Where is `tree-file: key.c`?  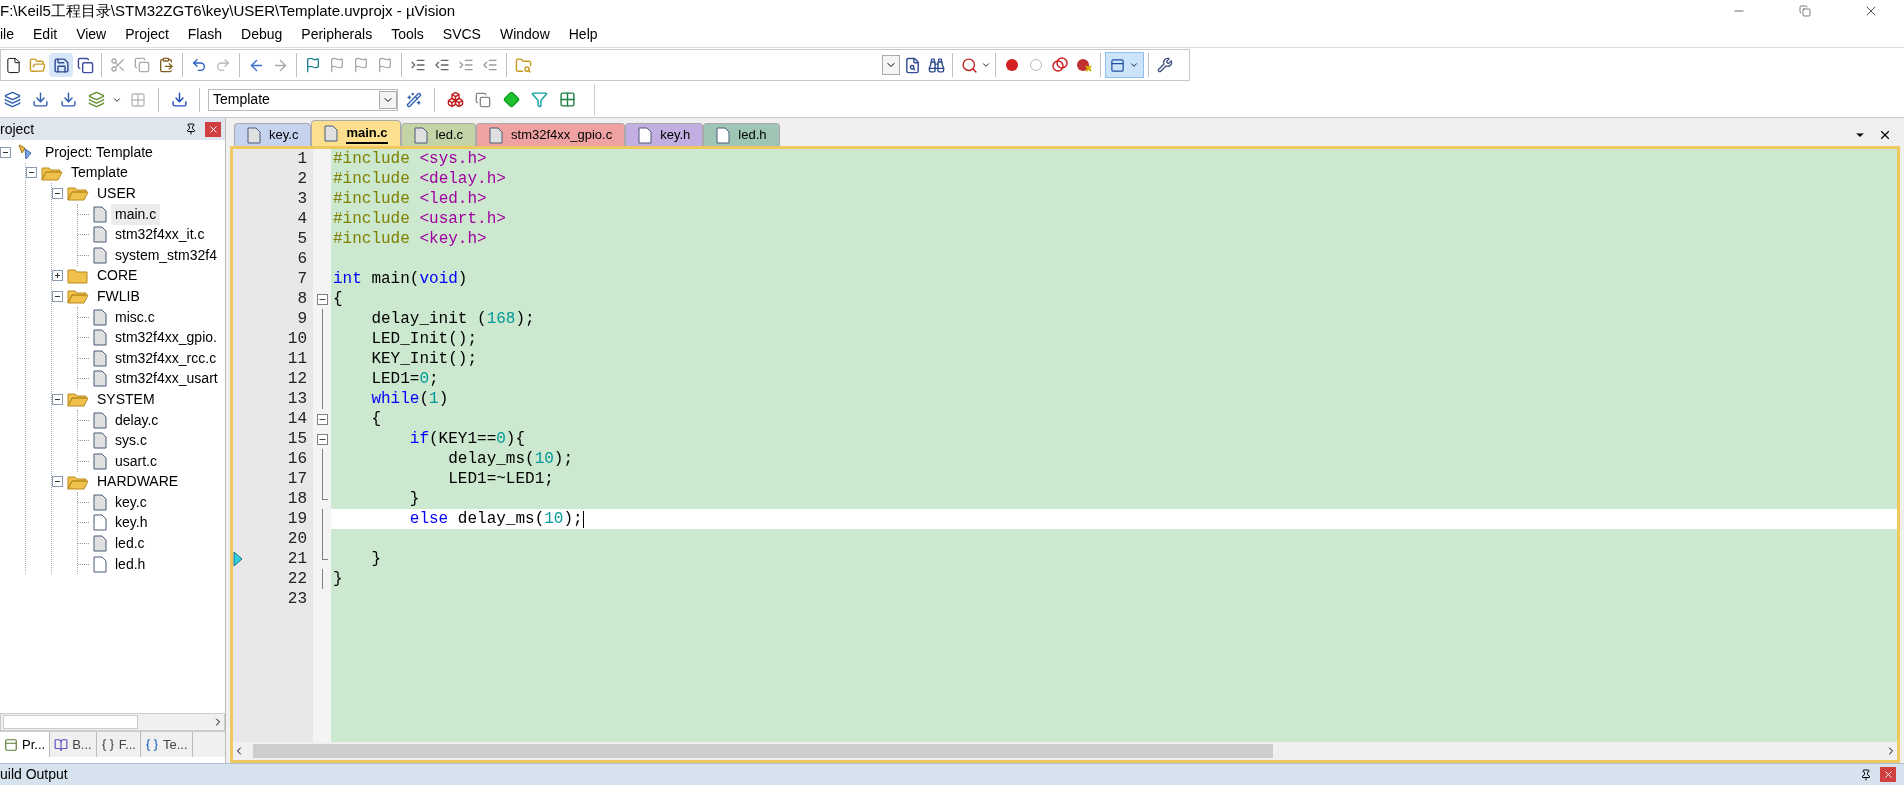
tree-file: key.c is located at coordinates (131, 502).